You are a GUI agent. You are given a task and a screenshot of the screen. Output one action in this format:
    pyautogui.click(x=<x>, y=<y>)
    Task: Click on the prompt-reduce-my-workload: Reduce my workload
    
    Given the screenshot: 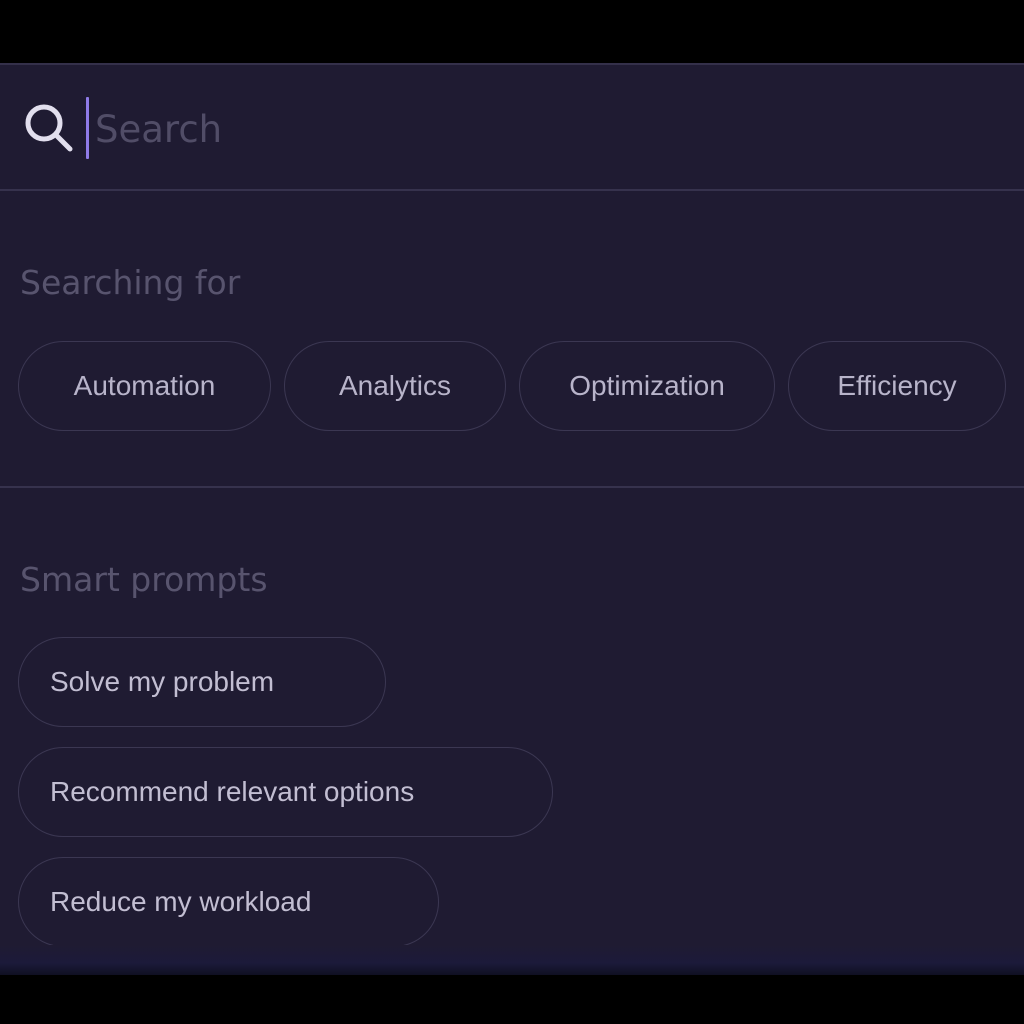 What is the action you would take?
    pyautogui.click(x=228, y=901)
    